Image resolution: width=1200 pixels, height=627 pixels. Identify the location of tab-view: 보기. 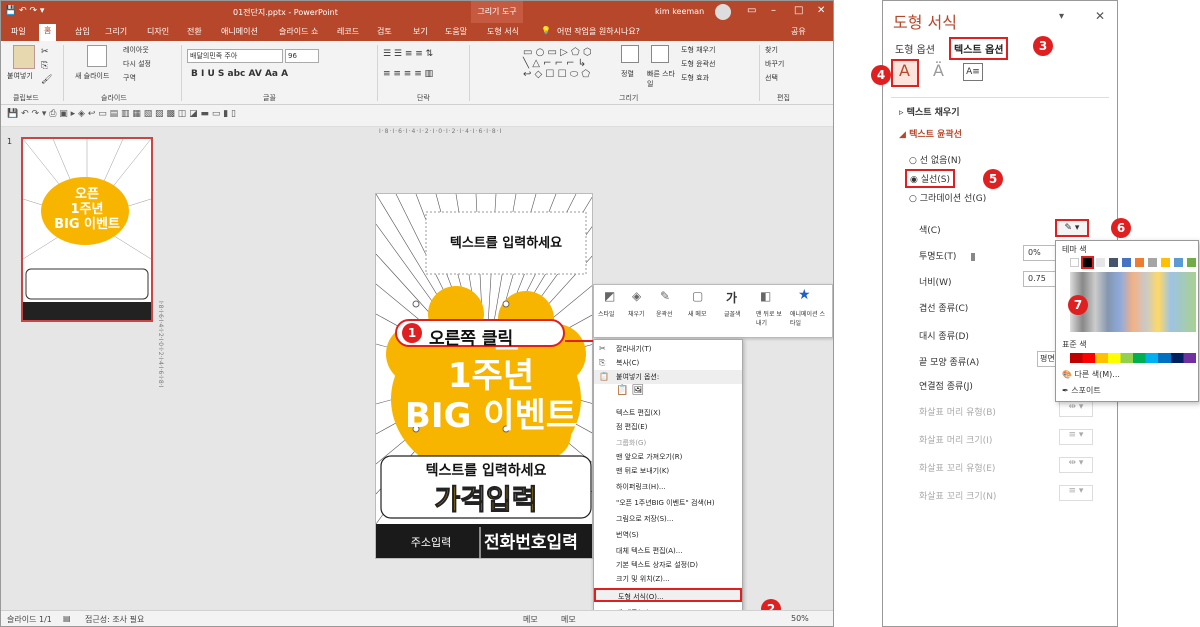
(420, 31).